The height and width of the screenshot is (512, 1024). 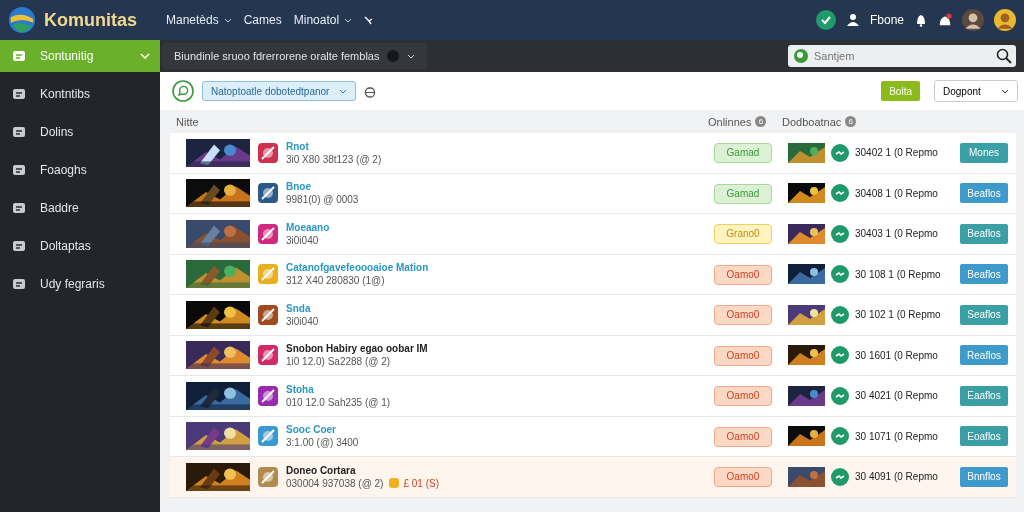 I want to click on wrench-icon, so click(x=369, y=20).